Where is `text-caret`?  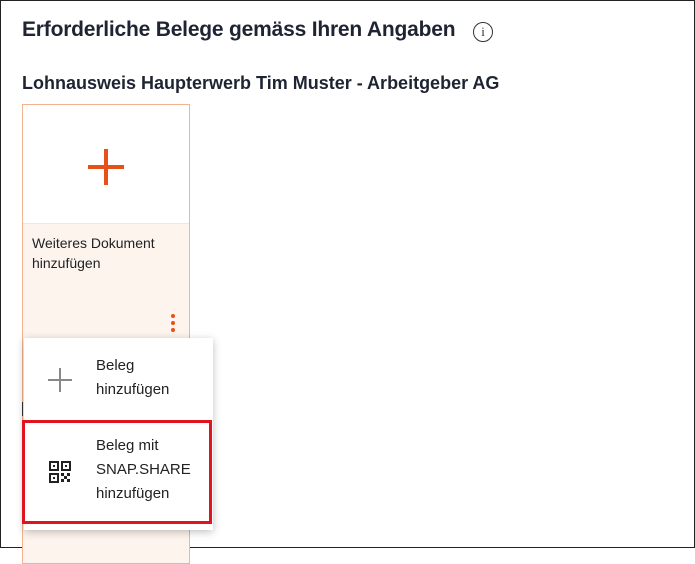 text-caret is located at coordinates (22, 409).